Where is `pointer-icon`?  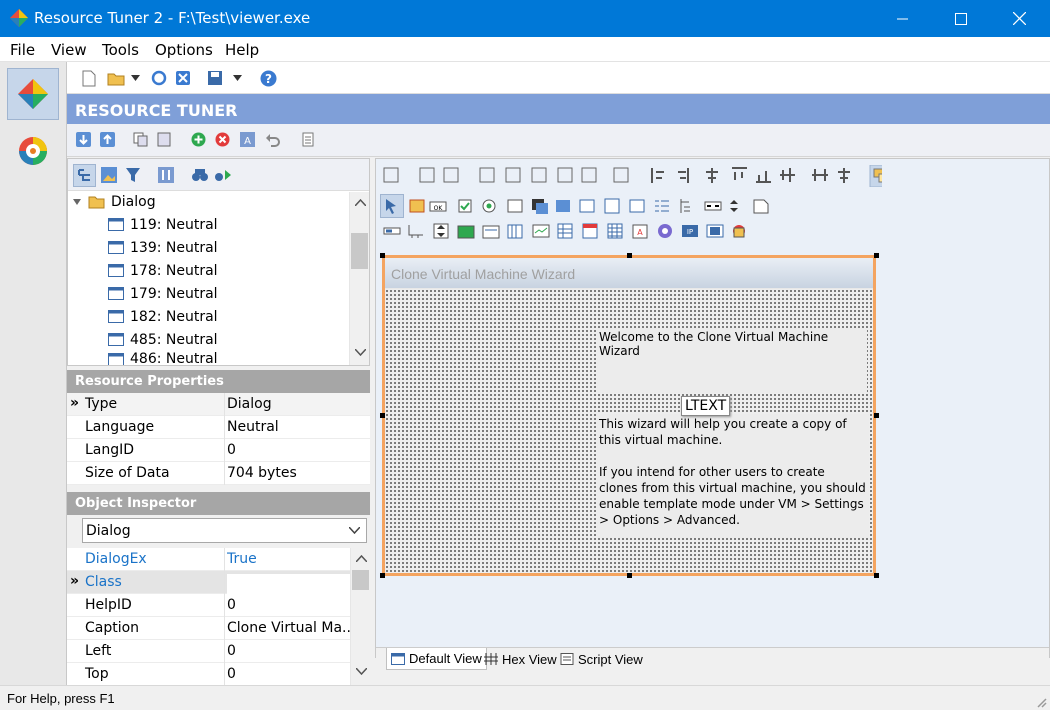
pointer-icon is located at coordinates (391, 206).